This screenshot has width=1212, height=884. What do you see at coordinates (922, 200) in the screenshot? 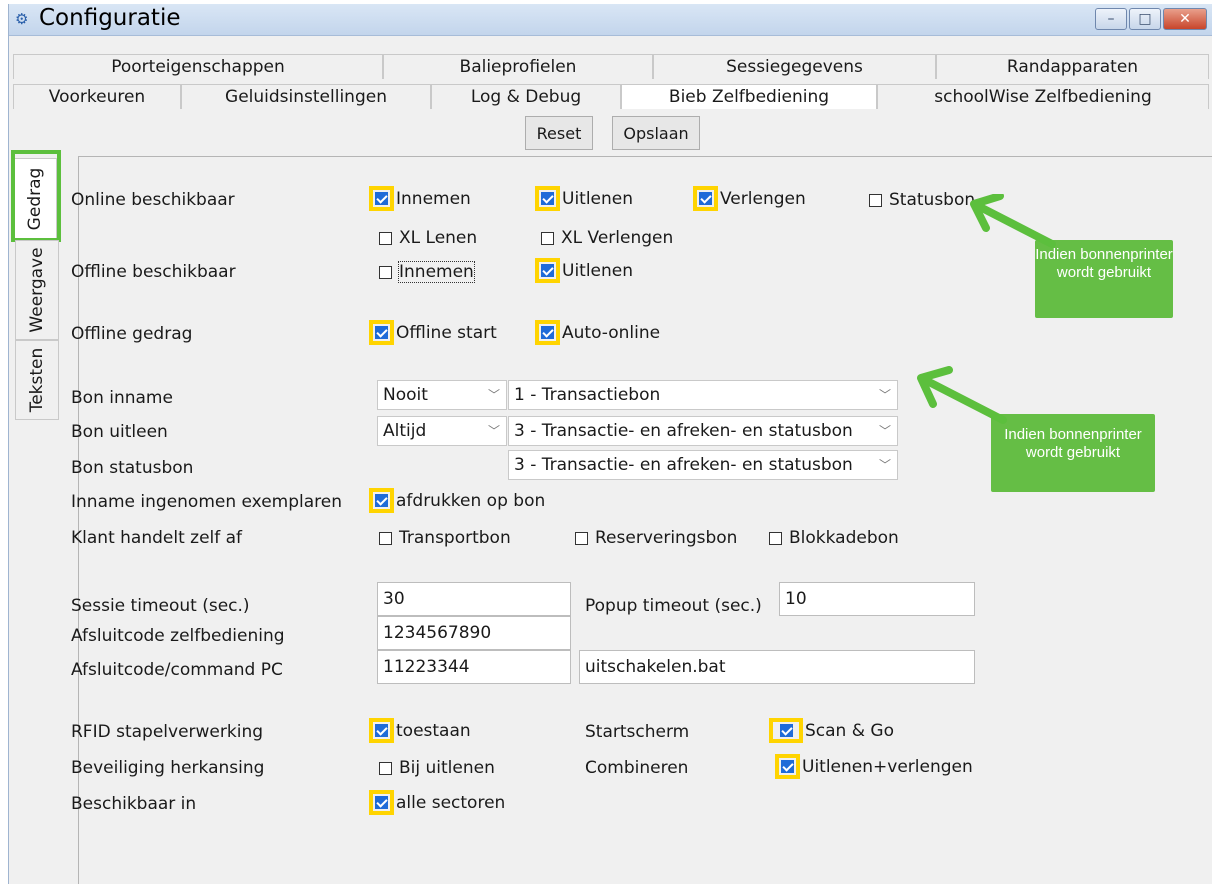
I see `online-statusbon-checkbox: Statusbon` at bounding box center [922, 200].